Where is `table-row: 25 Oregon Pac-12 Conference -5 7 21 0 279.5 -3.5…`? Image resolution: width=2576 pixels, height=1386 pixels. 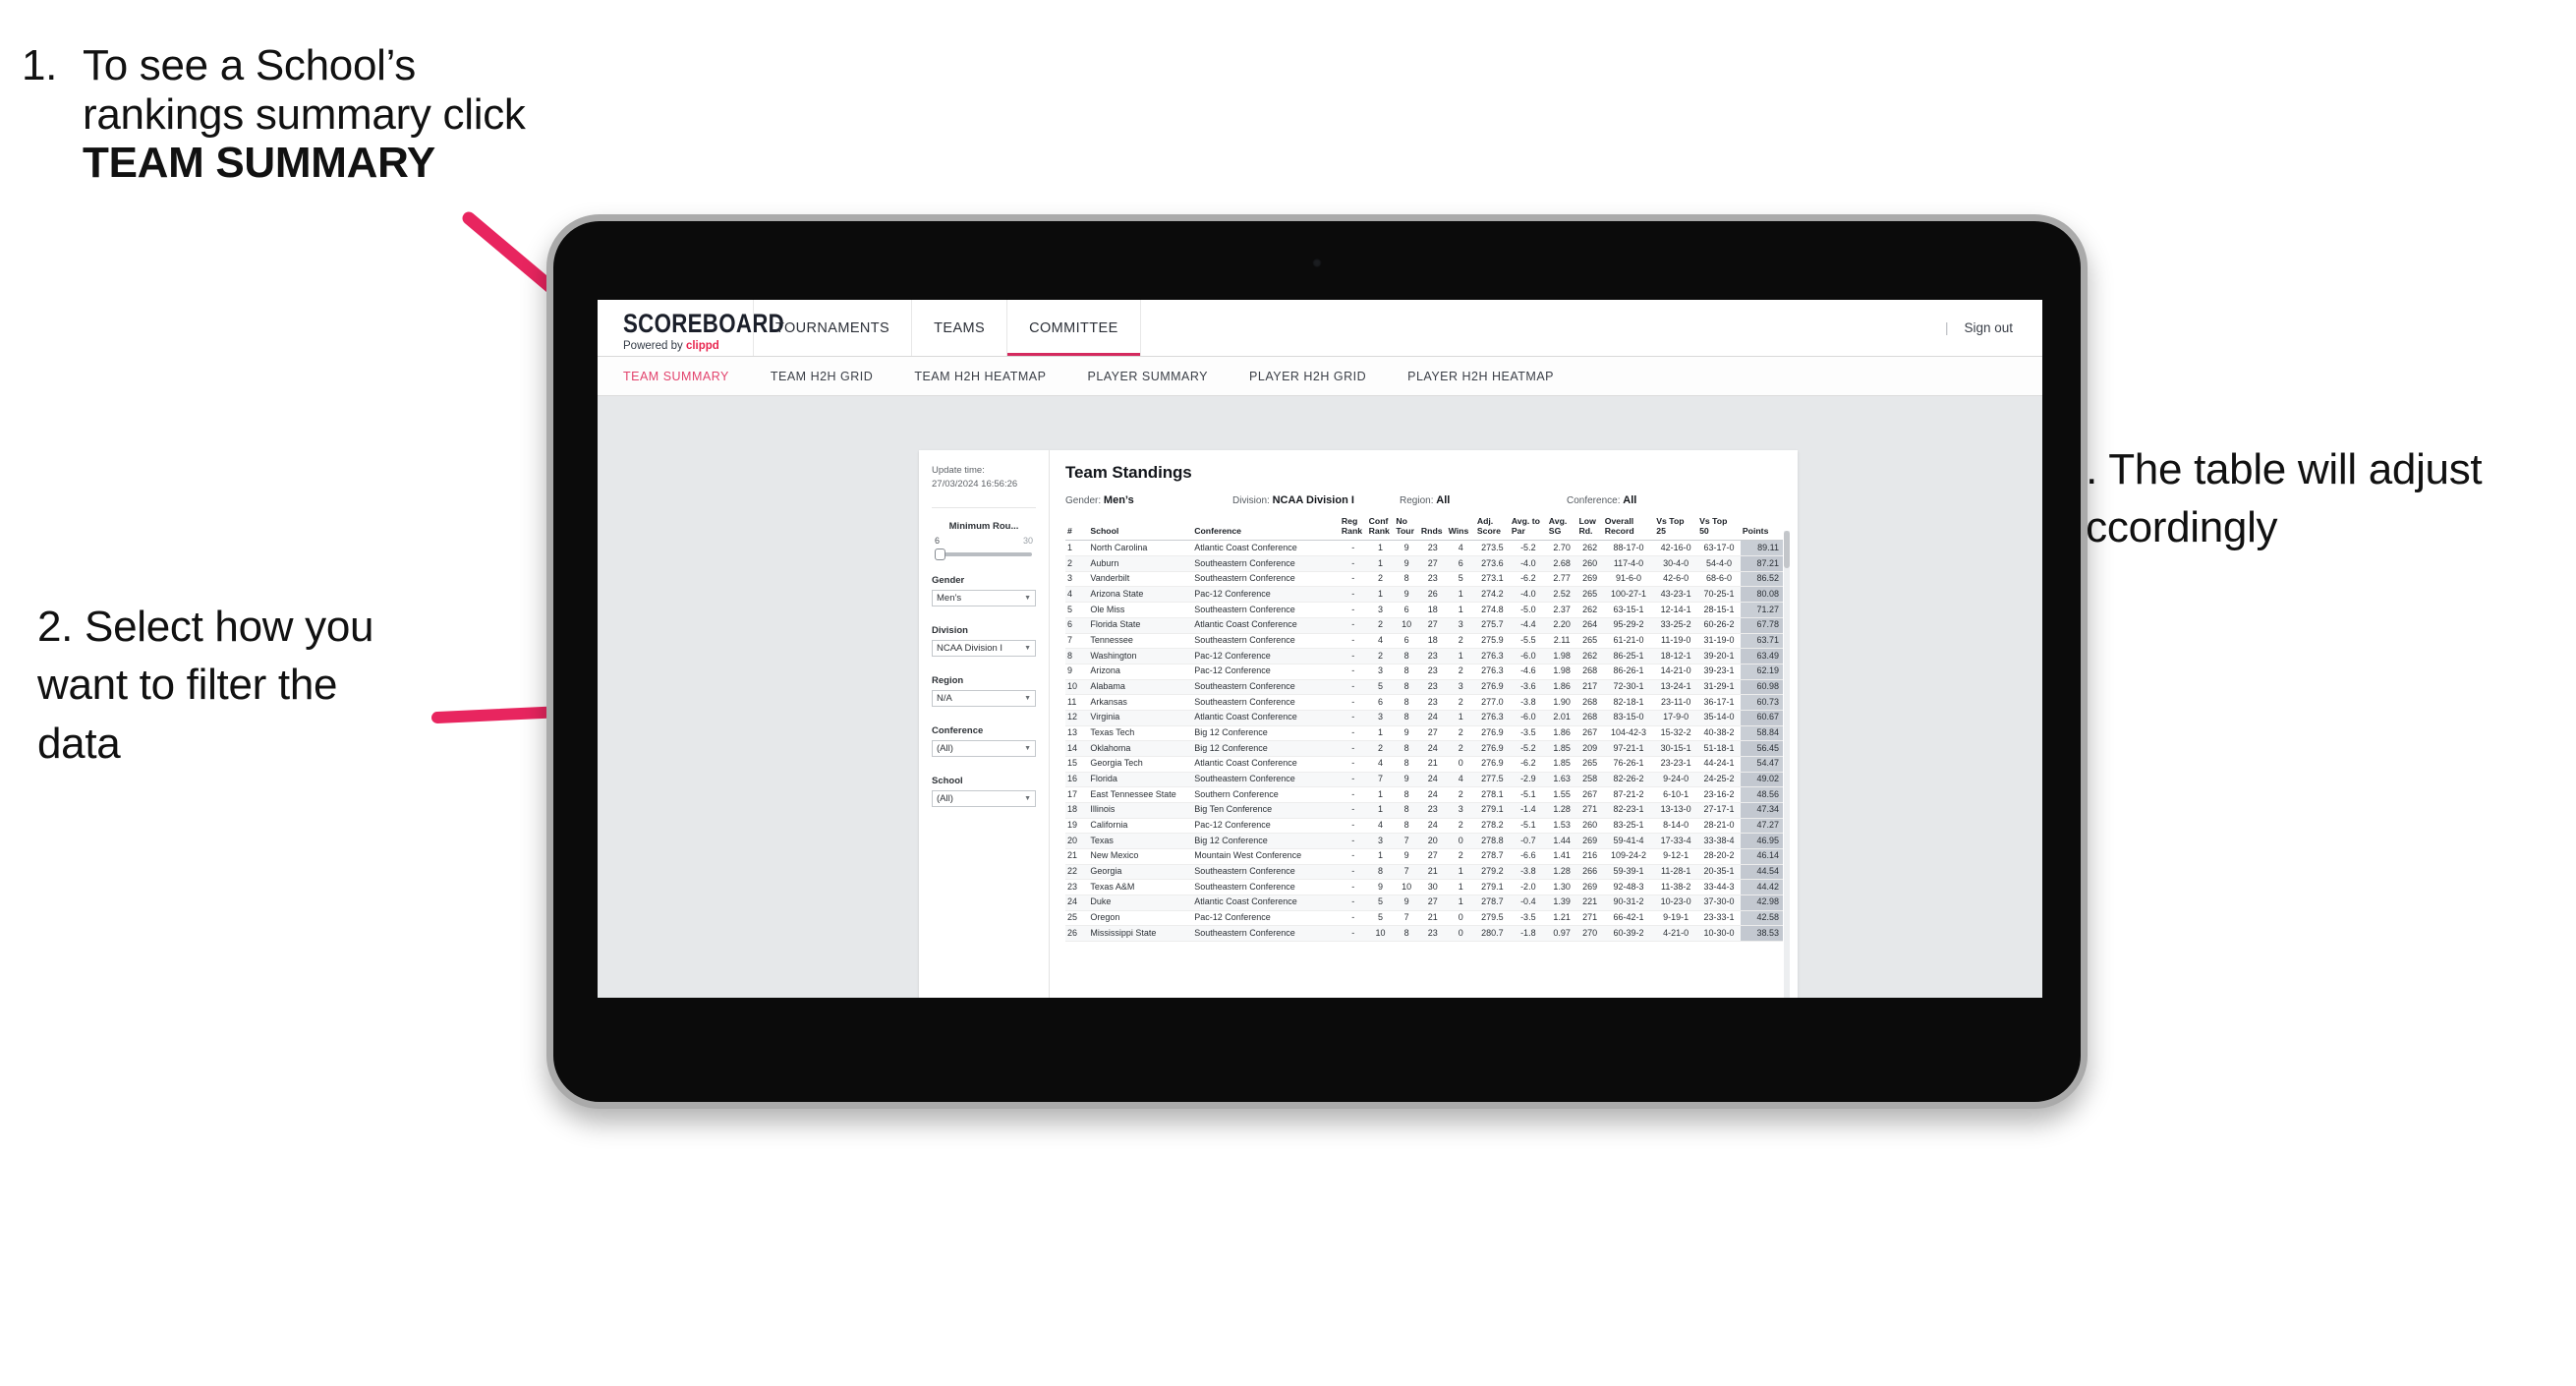
table-row: 25 Oregon Pac-12 Conference -5 7 21 0 279.5 -3.5… is located at coordinates (1424, 918).